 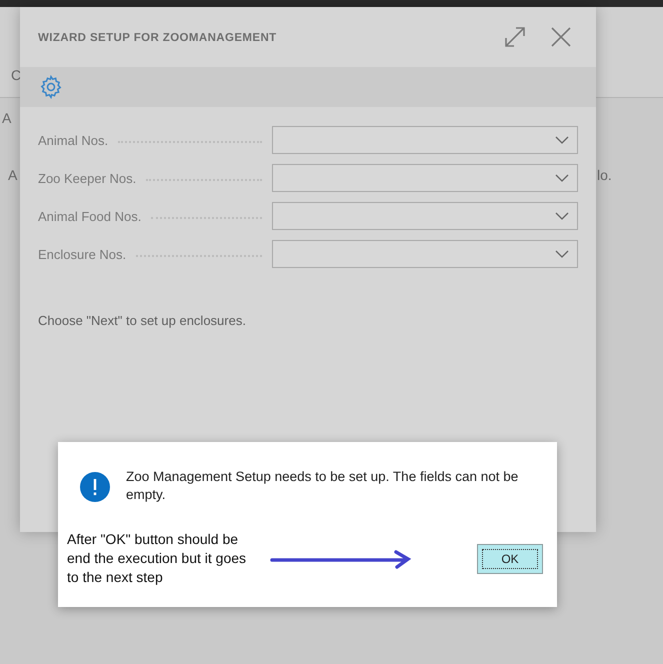 I want to click on field-label: Animal Food Nos., so click(x=90, y=216).